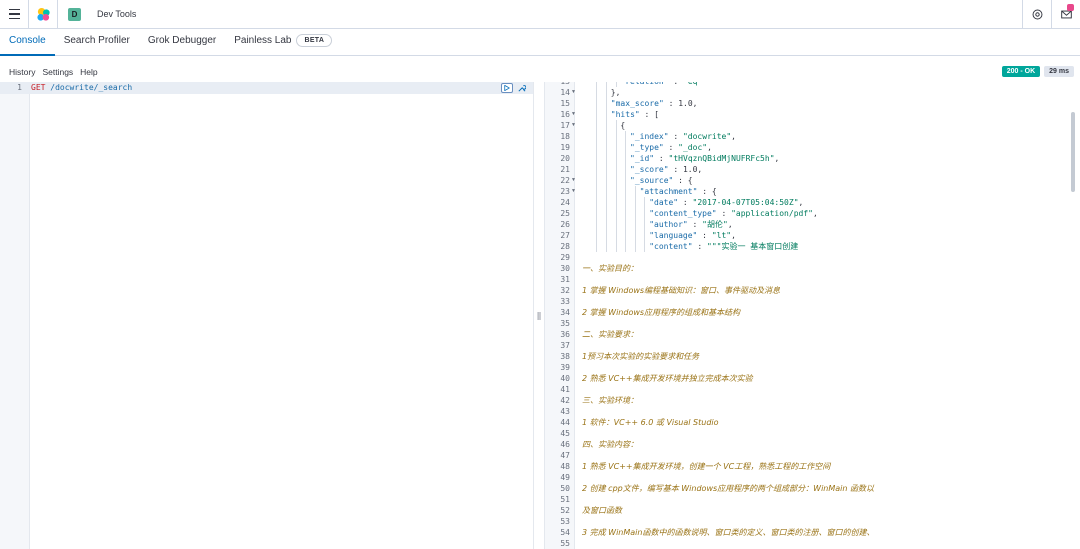 The width and height of the screenshot is (1080, 549). What do you see at coordinates (812, 400) in the screenshot?
I see `response-line: 42 三、实验环境：` at bounding box center [812, 400].